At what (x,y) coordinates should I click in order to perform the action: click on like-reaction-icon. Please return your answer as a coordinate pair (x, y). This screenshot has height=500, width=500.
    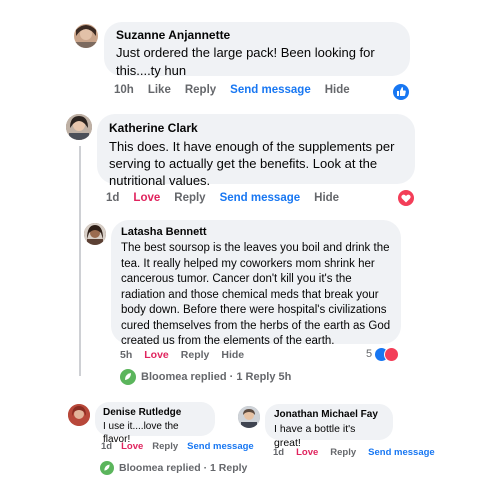
    Looking at the image, I should click on (401, 92).